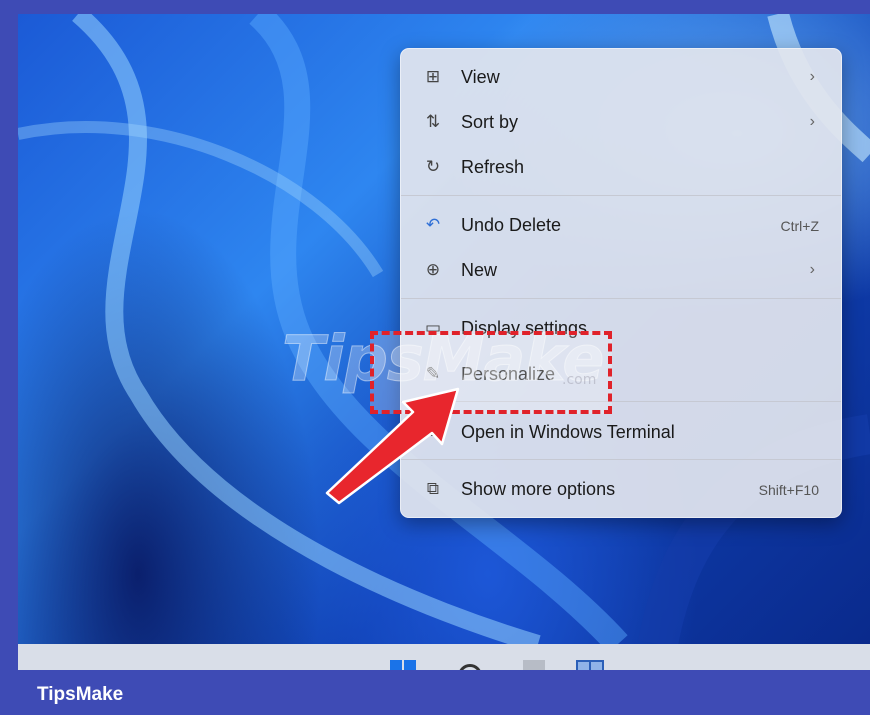 The width and height of the screenshot is (870, 715). I want to click on footer-brand: TipsMake, so click(80, 694).